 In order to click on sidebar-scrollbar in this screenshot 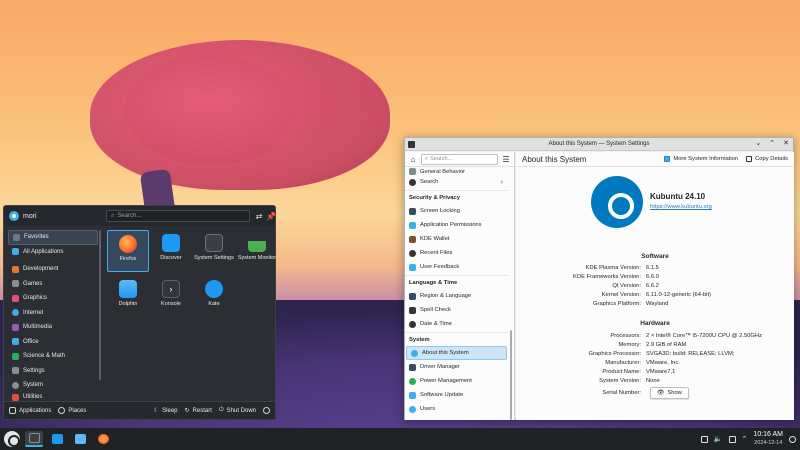, I will do `click(511, 375)`.